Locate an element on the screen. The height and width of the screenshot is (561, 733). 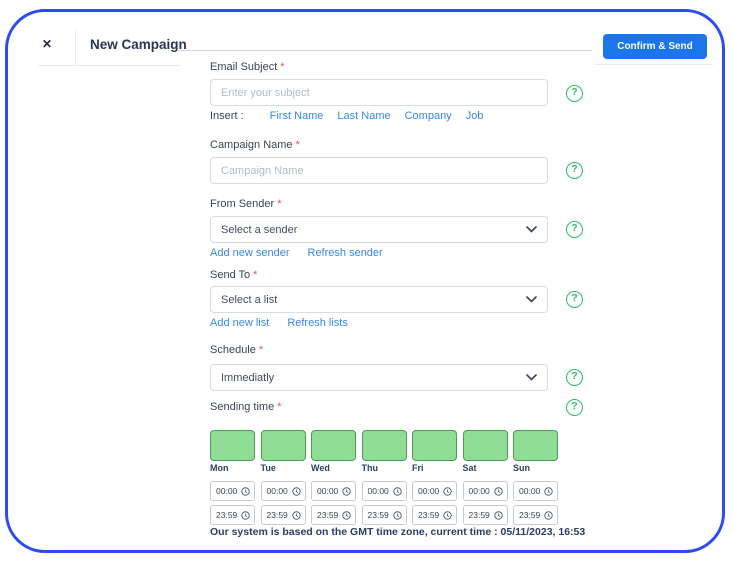
end-time-tue: 23:59 is located at coordinates (283, 515).